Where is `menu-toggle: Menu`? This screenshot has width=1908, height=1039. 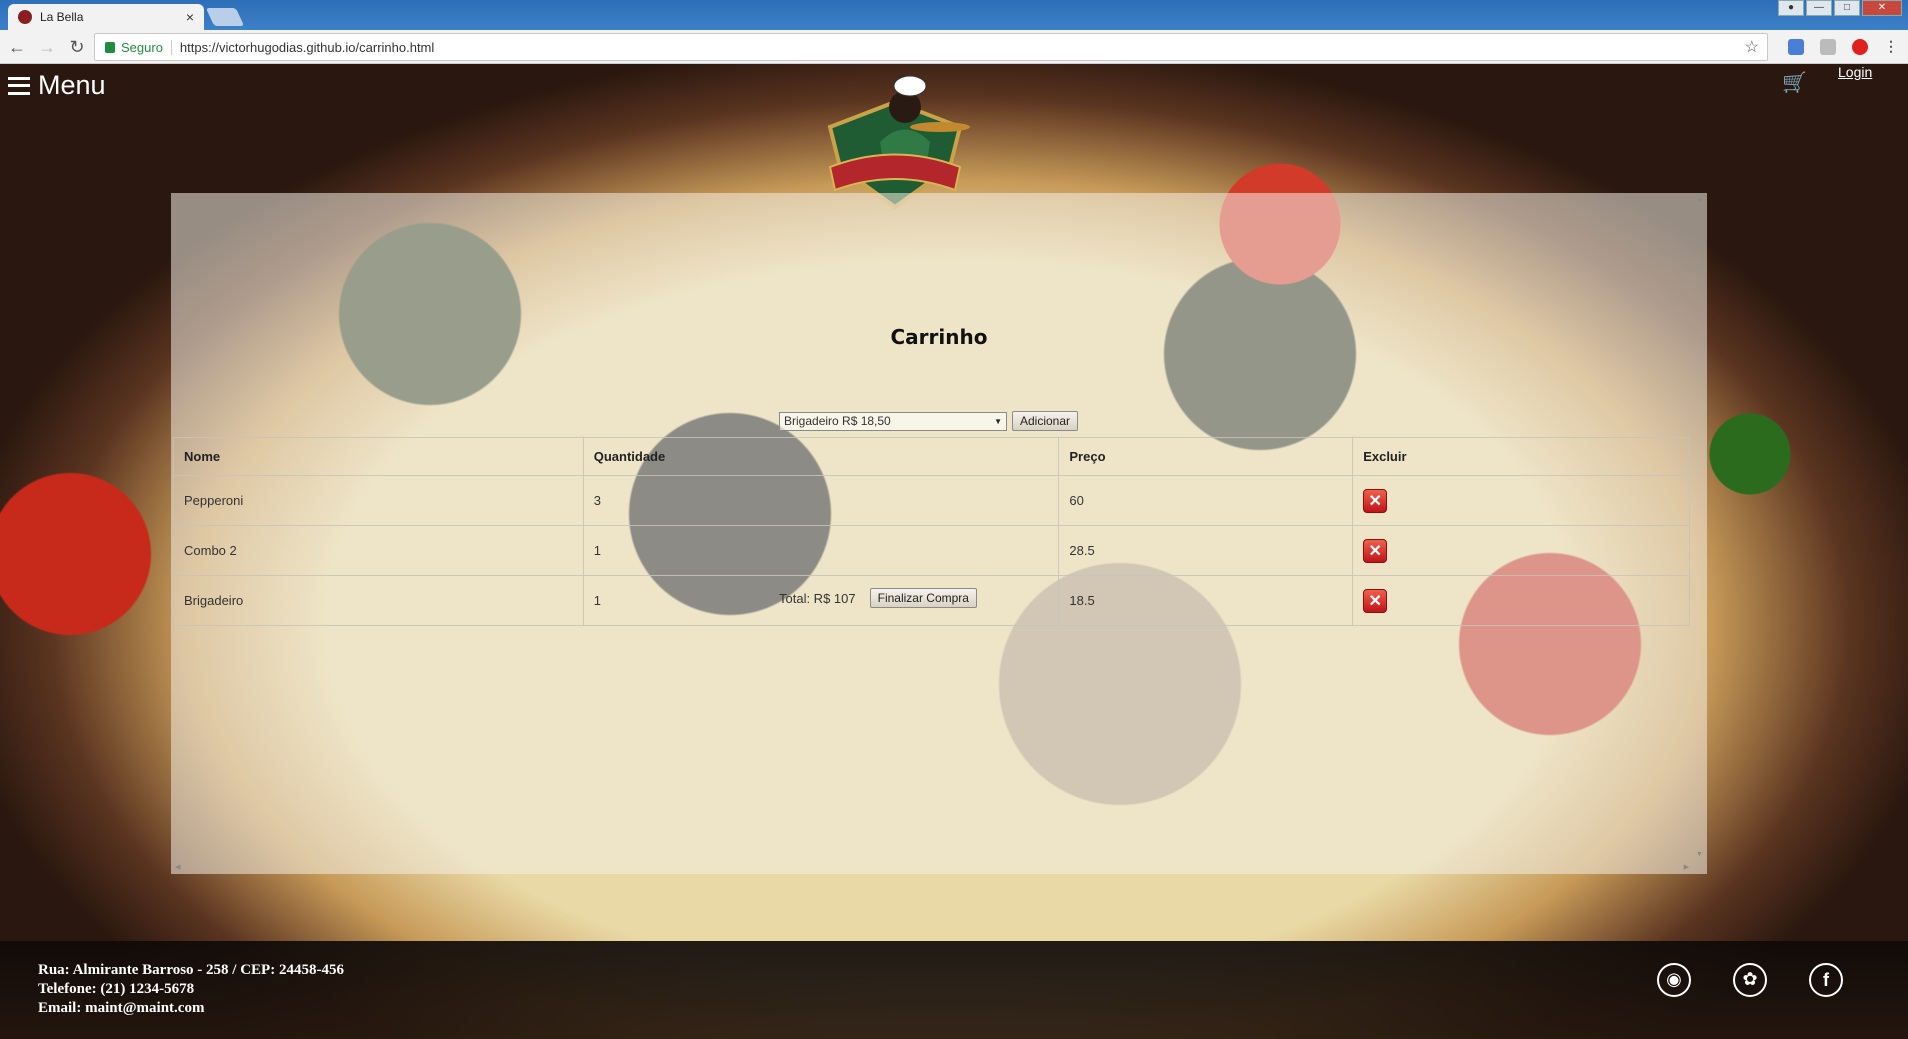
menu-toggle: Menu is located at coordinates (57, 85).